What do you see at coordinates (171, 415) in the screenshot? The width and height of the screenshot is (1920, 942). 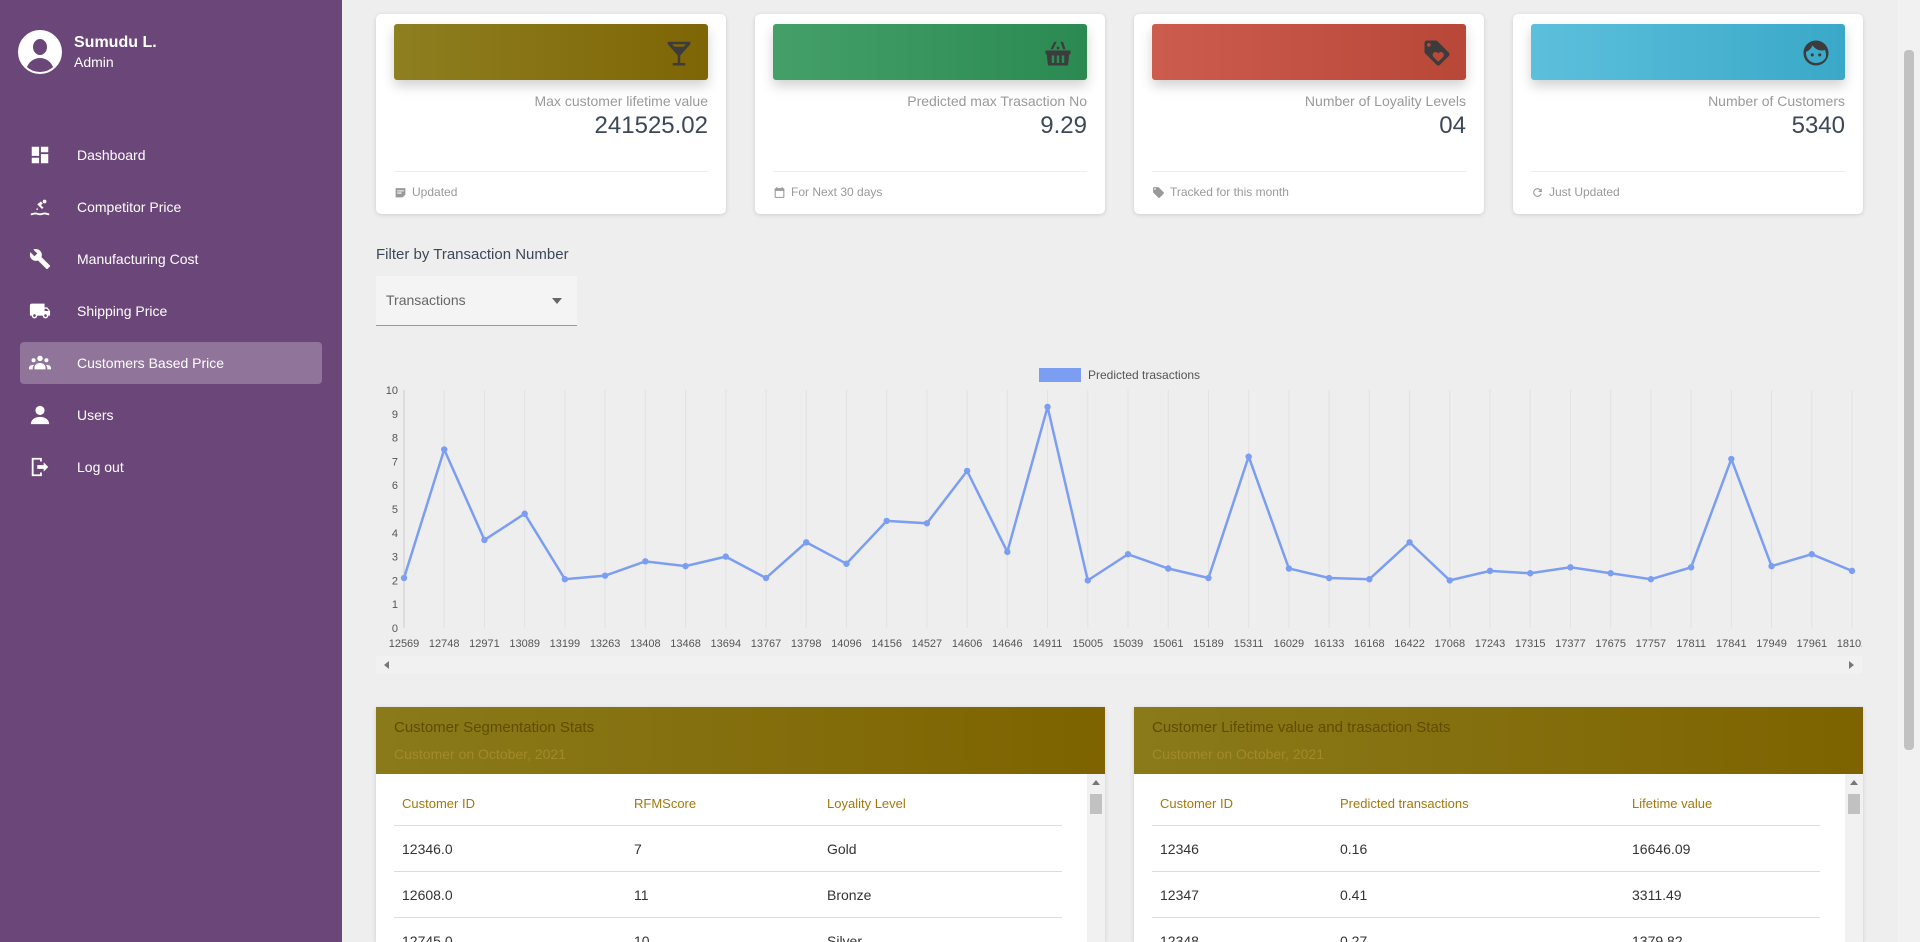 I see `sidebar-item-users: Users` at bounding box center [171, 415].